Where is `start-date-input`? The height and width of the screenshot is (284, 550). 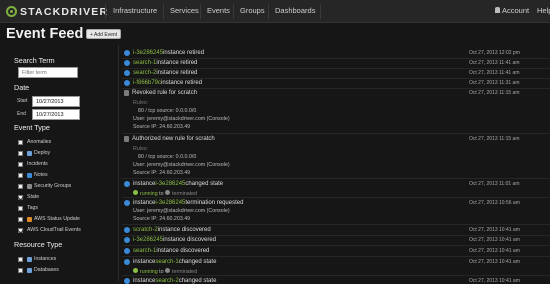
start-date-input is located at coordinates (56, 101).